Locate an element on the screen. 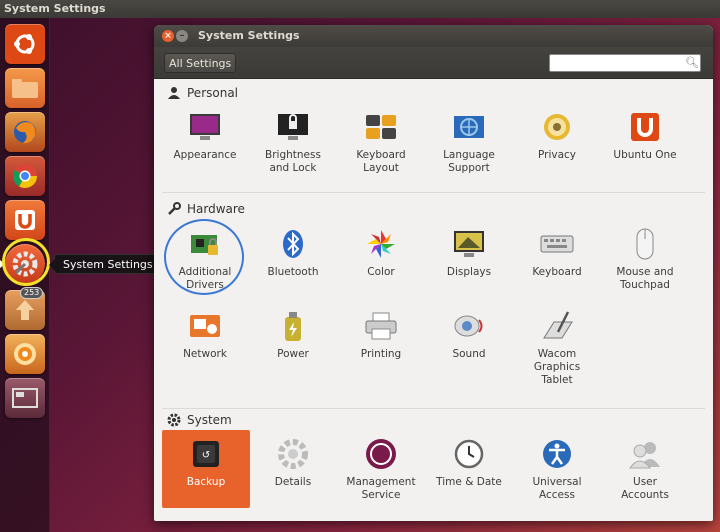  launcher-chrome-button is located at coordinates (25, 176).